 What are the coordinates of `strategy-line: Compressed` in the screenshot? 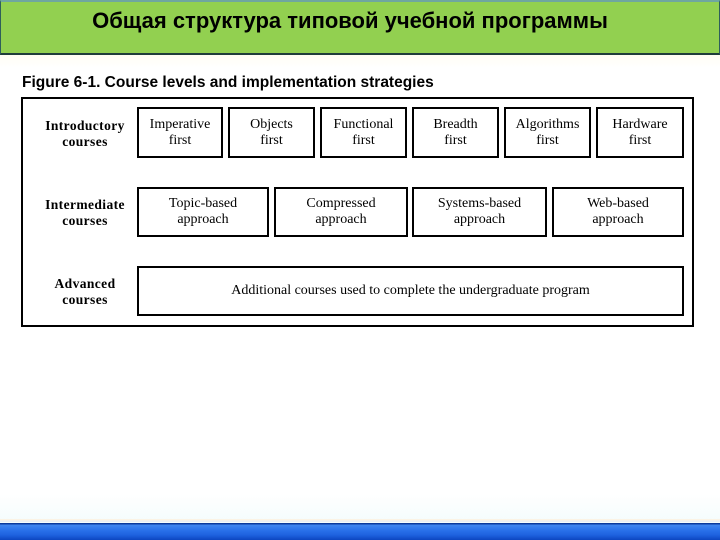 It's located at (341, 203).